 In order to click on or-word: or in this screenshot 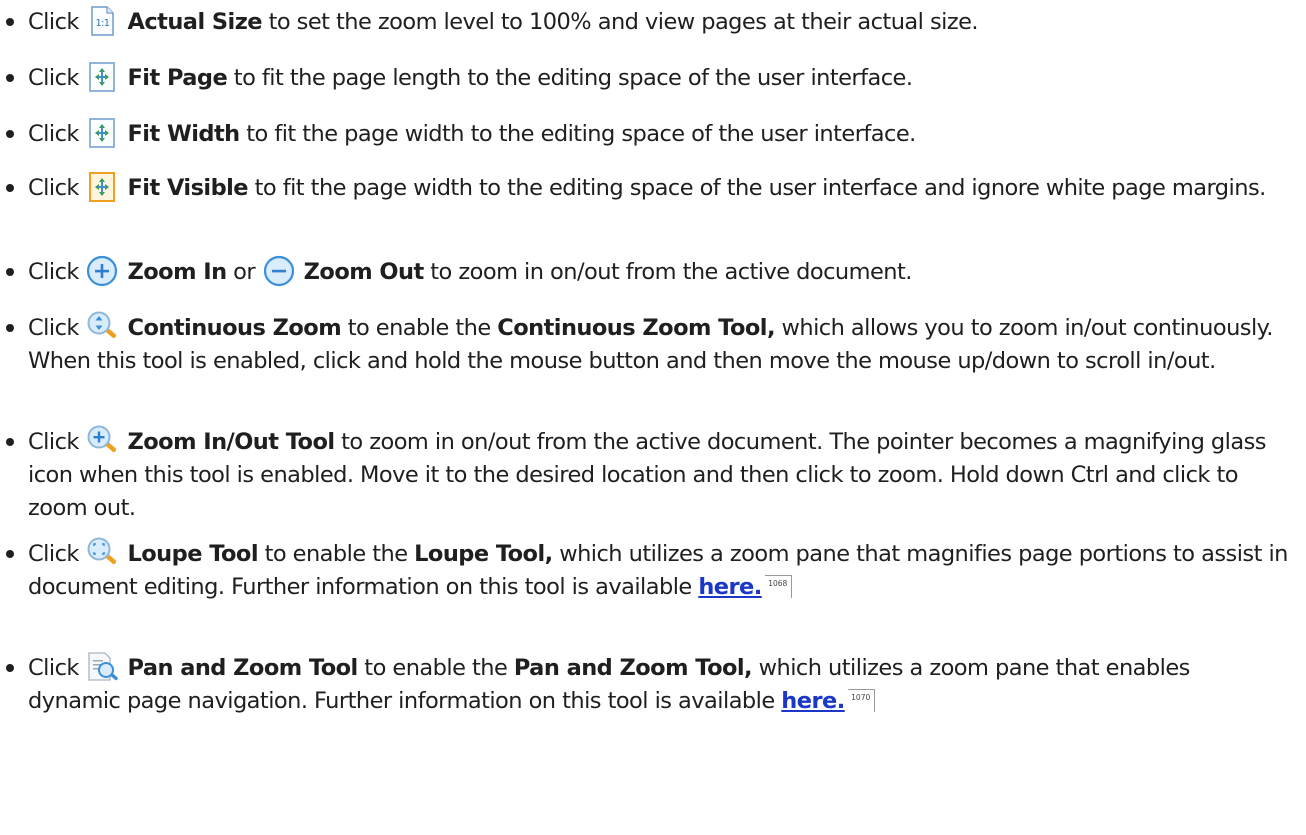, I will do `click(244, 272)`.